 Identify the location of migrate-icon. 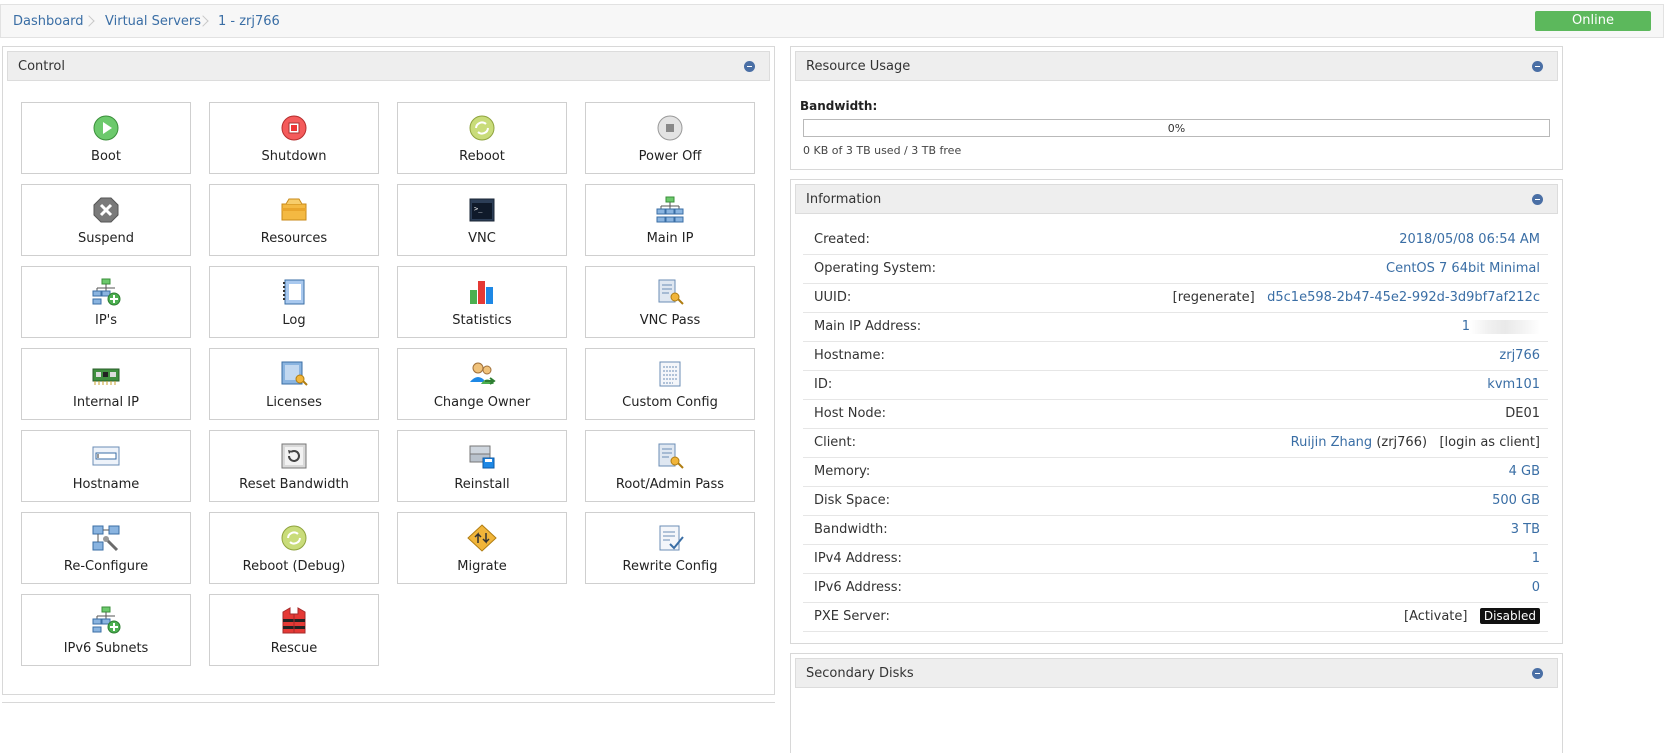
(482, 538).